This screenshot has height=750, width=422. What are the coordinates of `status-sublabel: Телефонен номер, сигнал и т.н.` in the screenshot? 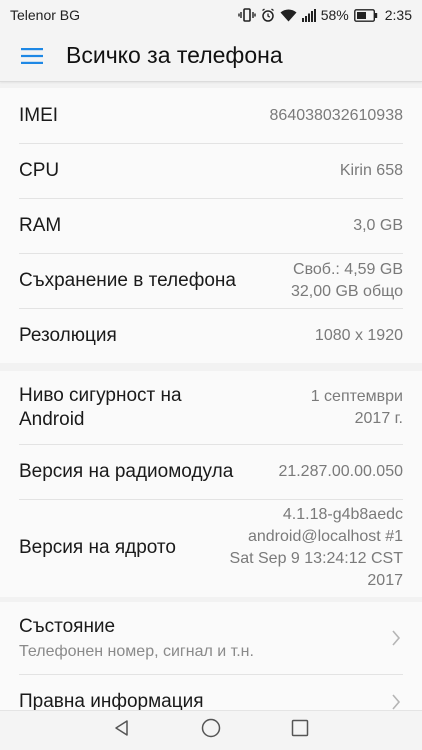 It's located at (136, 651).